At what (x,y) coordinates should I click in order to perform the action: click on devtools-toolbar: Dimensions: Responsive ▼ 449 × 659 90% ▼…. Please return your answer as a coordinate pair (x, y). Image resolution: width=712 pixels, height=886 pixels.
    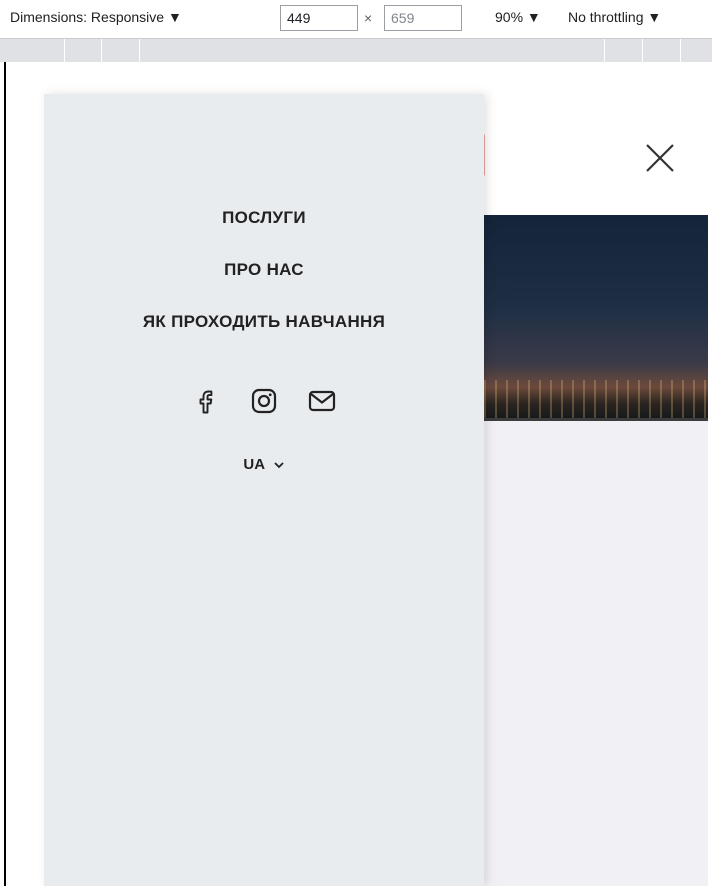
    Looking at the image, I should click on (356, 19).